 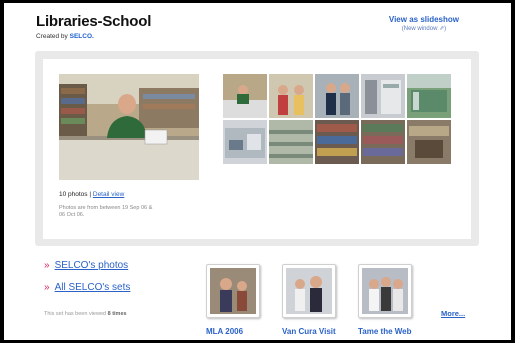 What do you see at coordinates (92, 265) in the screenshot?
I see `selco-photos-link: SELCO's photos` at bounding box center [92, 265].